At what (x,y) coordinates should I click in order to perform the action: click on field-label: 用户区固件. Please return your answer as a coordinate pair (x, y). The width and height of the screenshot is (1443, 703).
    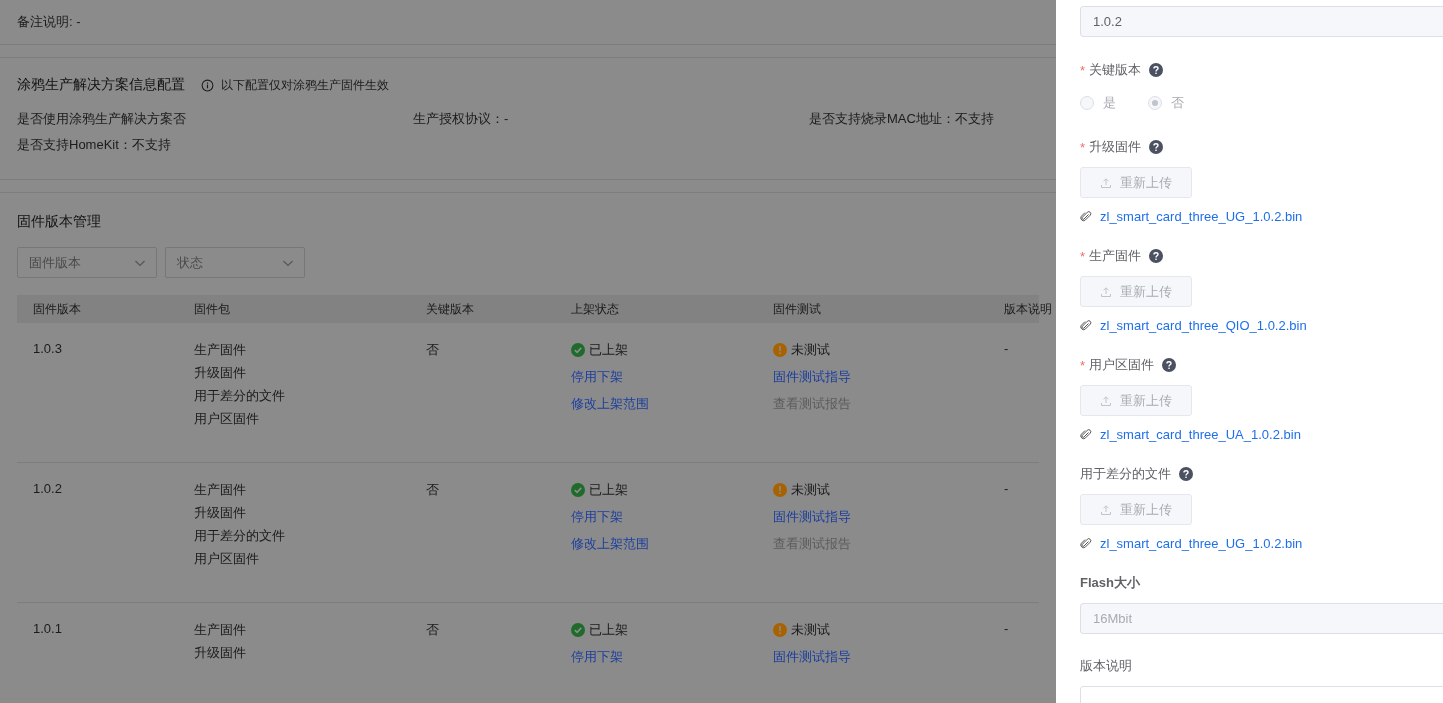
    Looking at the image, I should click on (1122, 365).